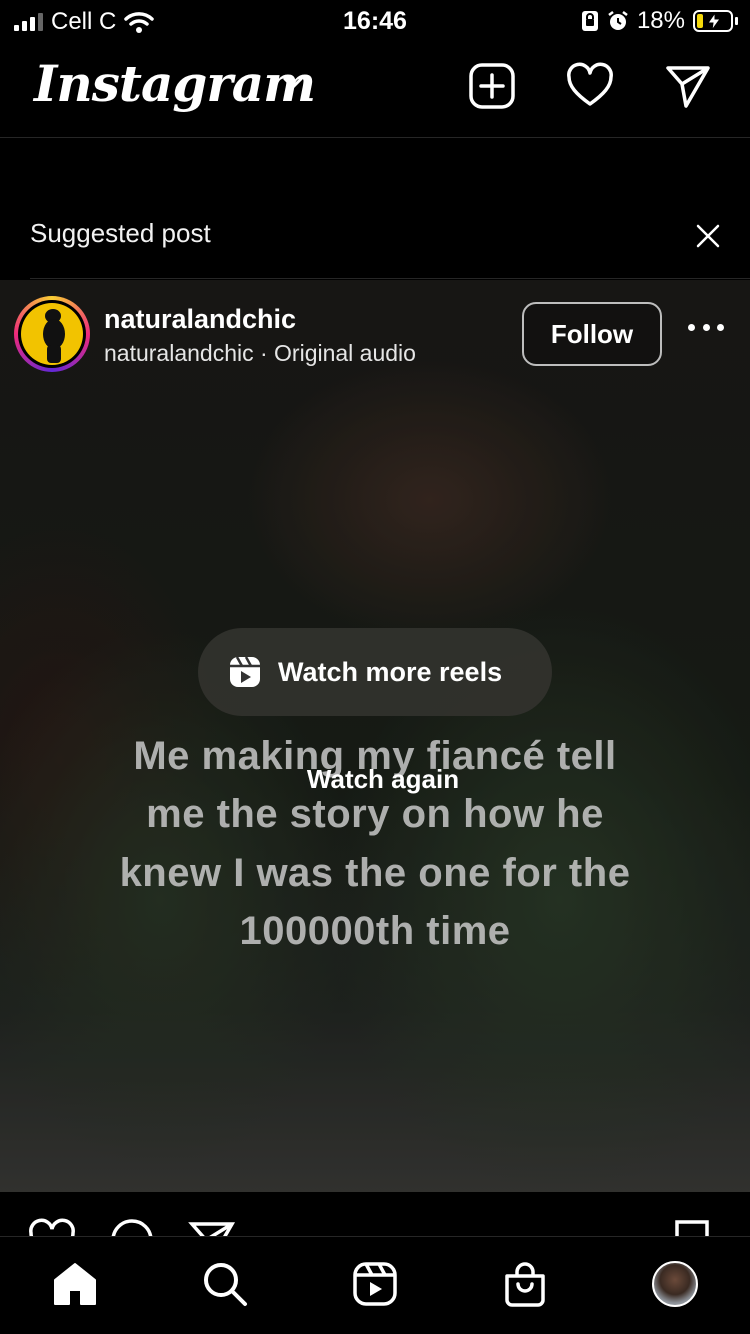 Image resolution: width=750 pixels, height=1334 pixels. Describe the element at coordinates (692, 1227) in the screenshot. I see `save-icon` at that location.